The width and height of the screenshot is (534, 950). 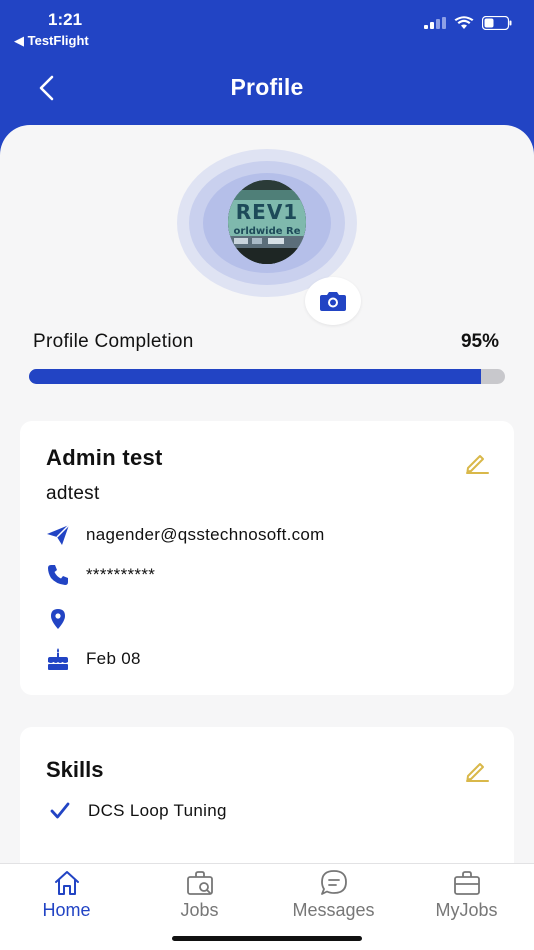 I want to click on status-icons, so click(x=468, y=23).